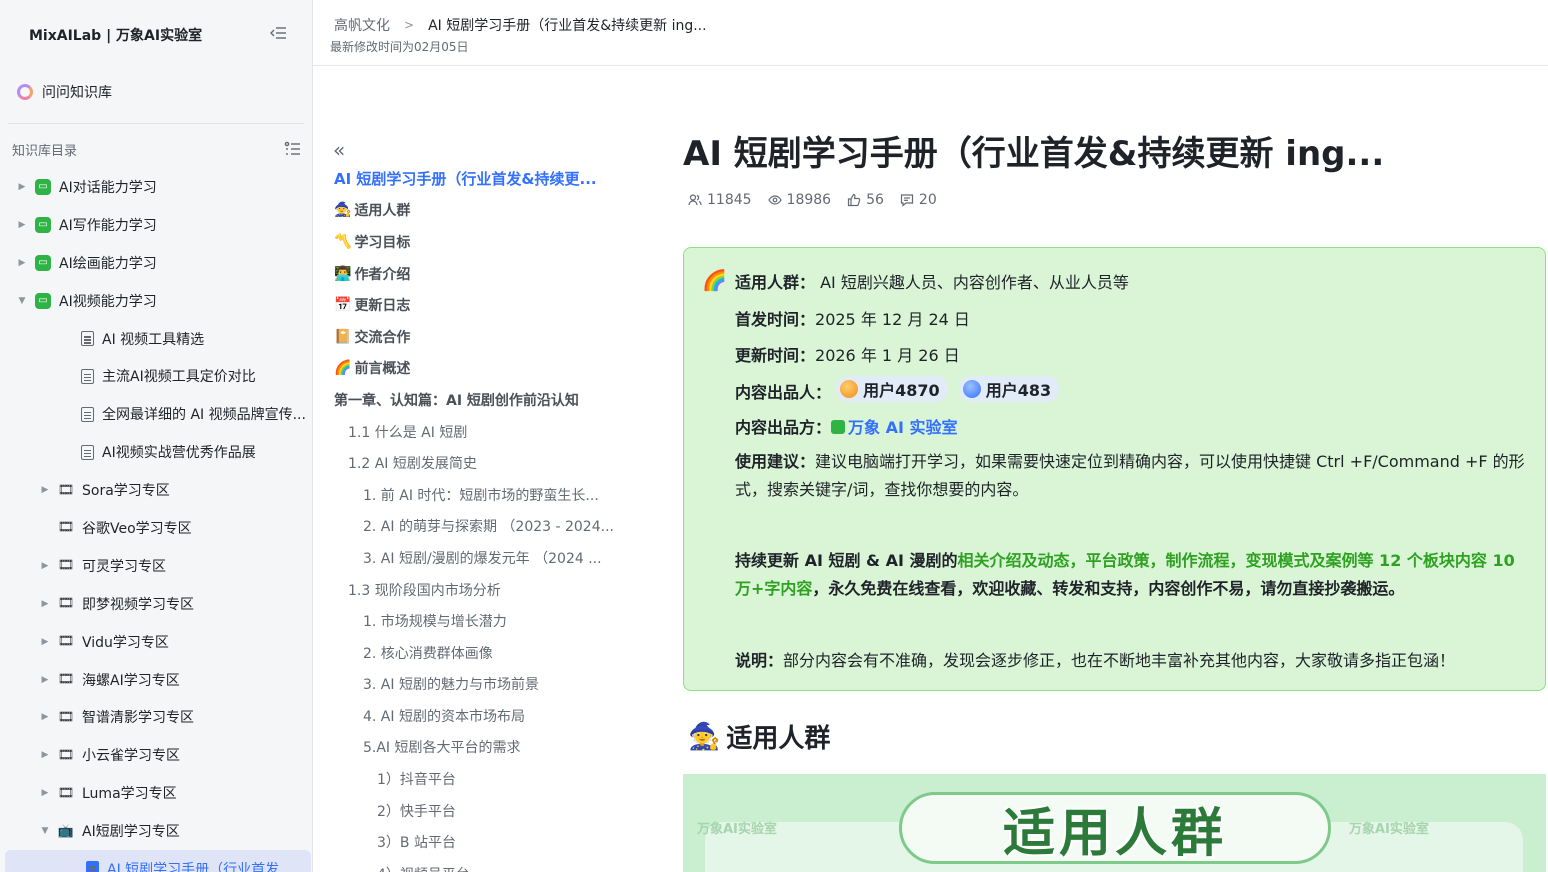 The image size is (1548, 872). I want to click on toc-emoji-icon: 👨‍💻, so click(343, 273).